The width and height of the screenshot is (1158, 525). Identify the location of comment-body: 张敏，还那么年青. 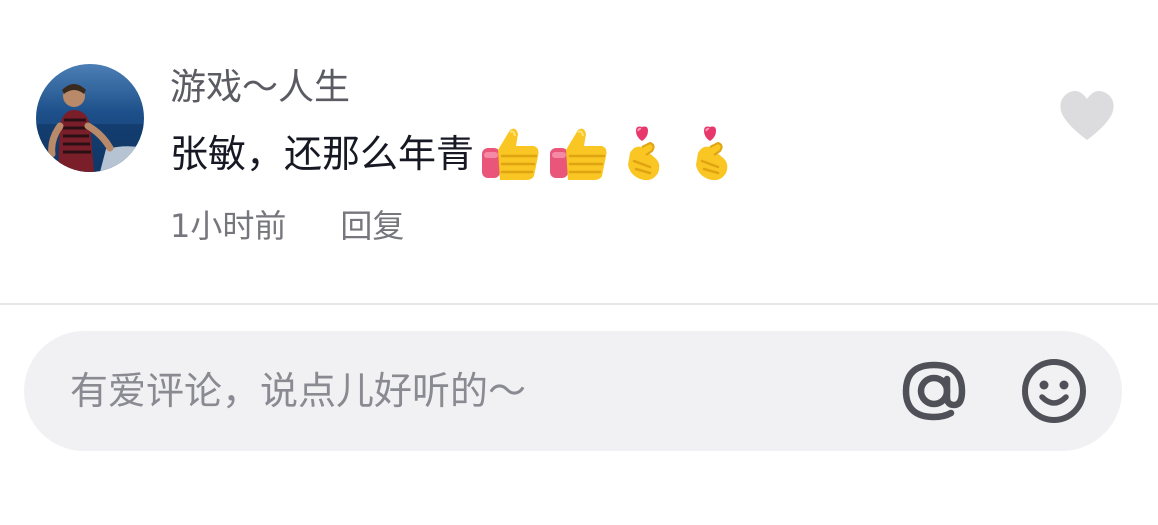
(458, 154).